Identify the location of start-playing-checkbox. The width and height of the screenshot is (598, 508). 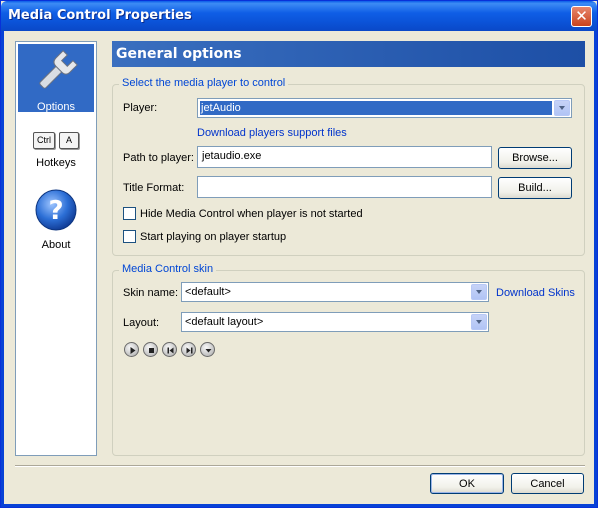
(129, 236).